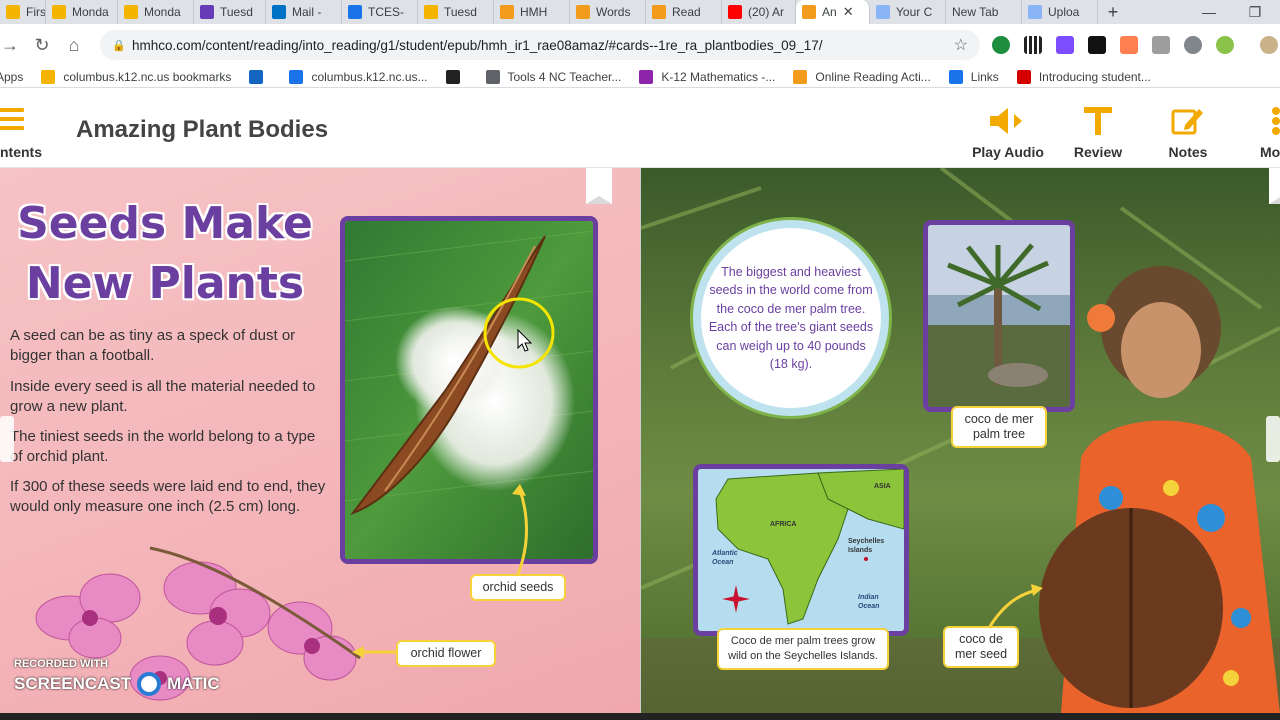 This screenshot has height=720, width=1280. What do you see at coordinates (90, 12) in the screenshot?
I see `tab-label: Monda` at bounding box center [90, 12].